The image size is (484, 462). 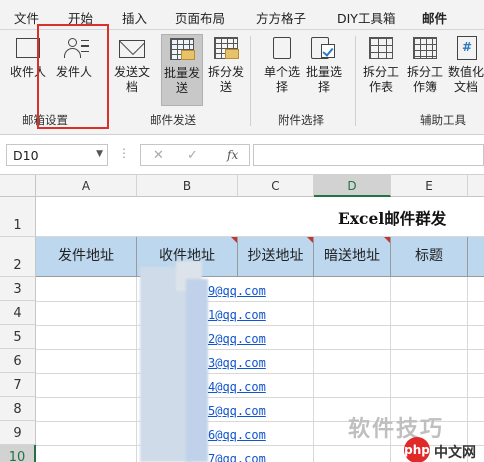 What do you see at coordinates (237, 291) in the screenshot?
I see `email-cell: 9@qq.com` at bounding box center [237, 291].